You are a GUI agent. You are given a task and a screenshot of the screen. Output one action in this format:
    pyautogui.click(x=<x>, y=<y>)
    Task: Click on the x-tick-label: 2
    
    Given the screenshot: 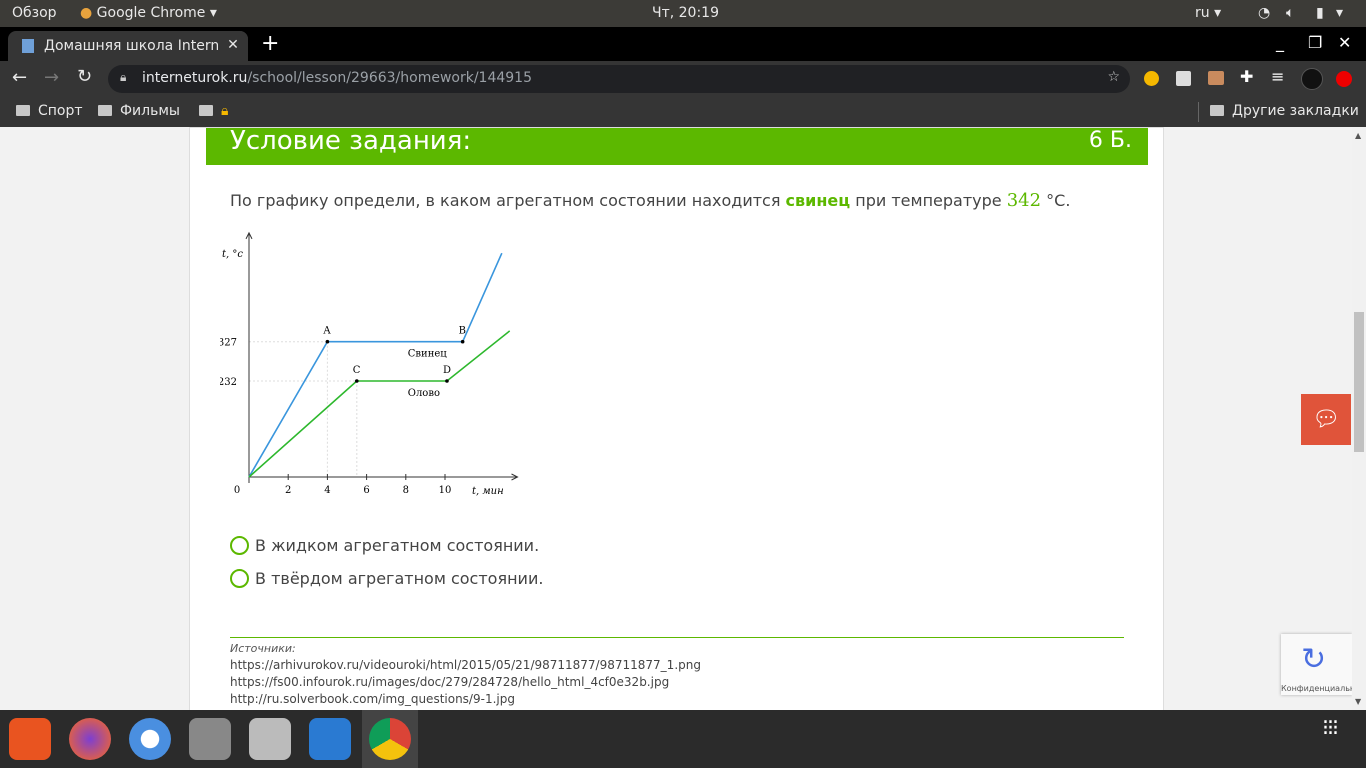 What is the action you would take?
    pyautogui.click(x=288, y=490)
    